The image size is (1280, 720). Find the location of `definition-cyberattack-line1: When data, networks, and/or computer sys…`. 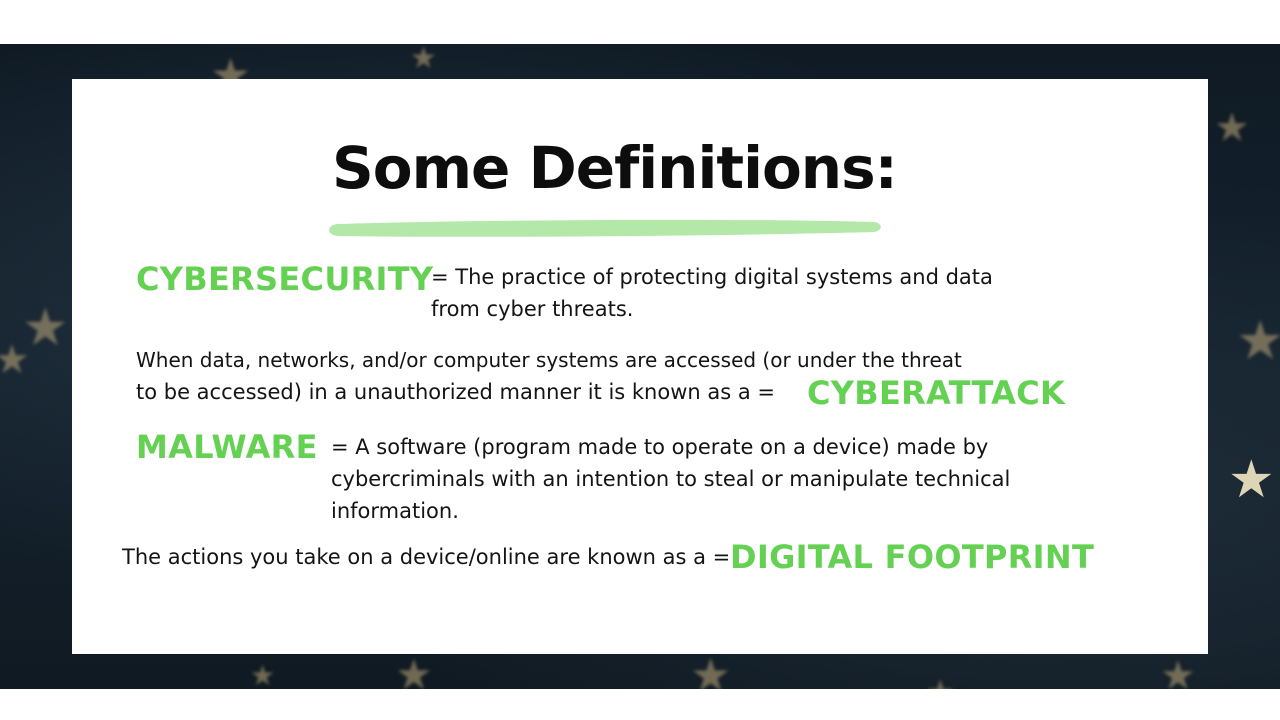

definition-cyberattack-line1: When data, networks, and/or computer sys… is located at coordinates (549, 360).